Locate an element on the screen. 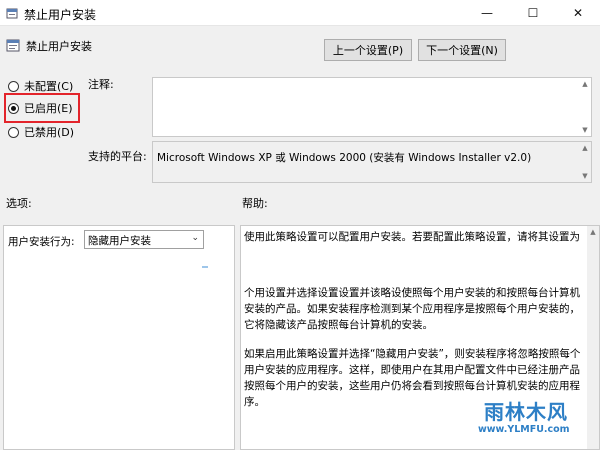  minimize-icon: — is located at coordinates (487, 13).